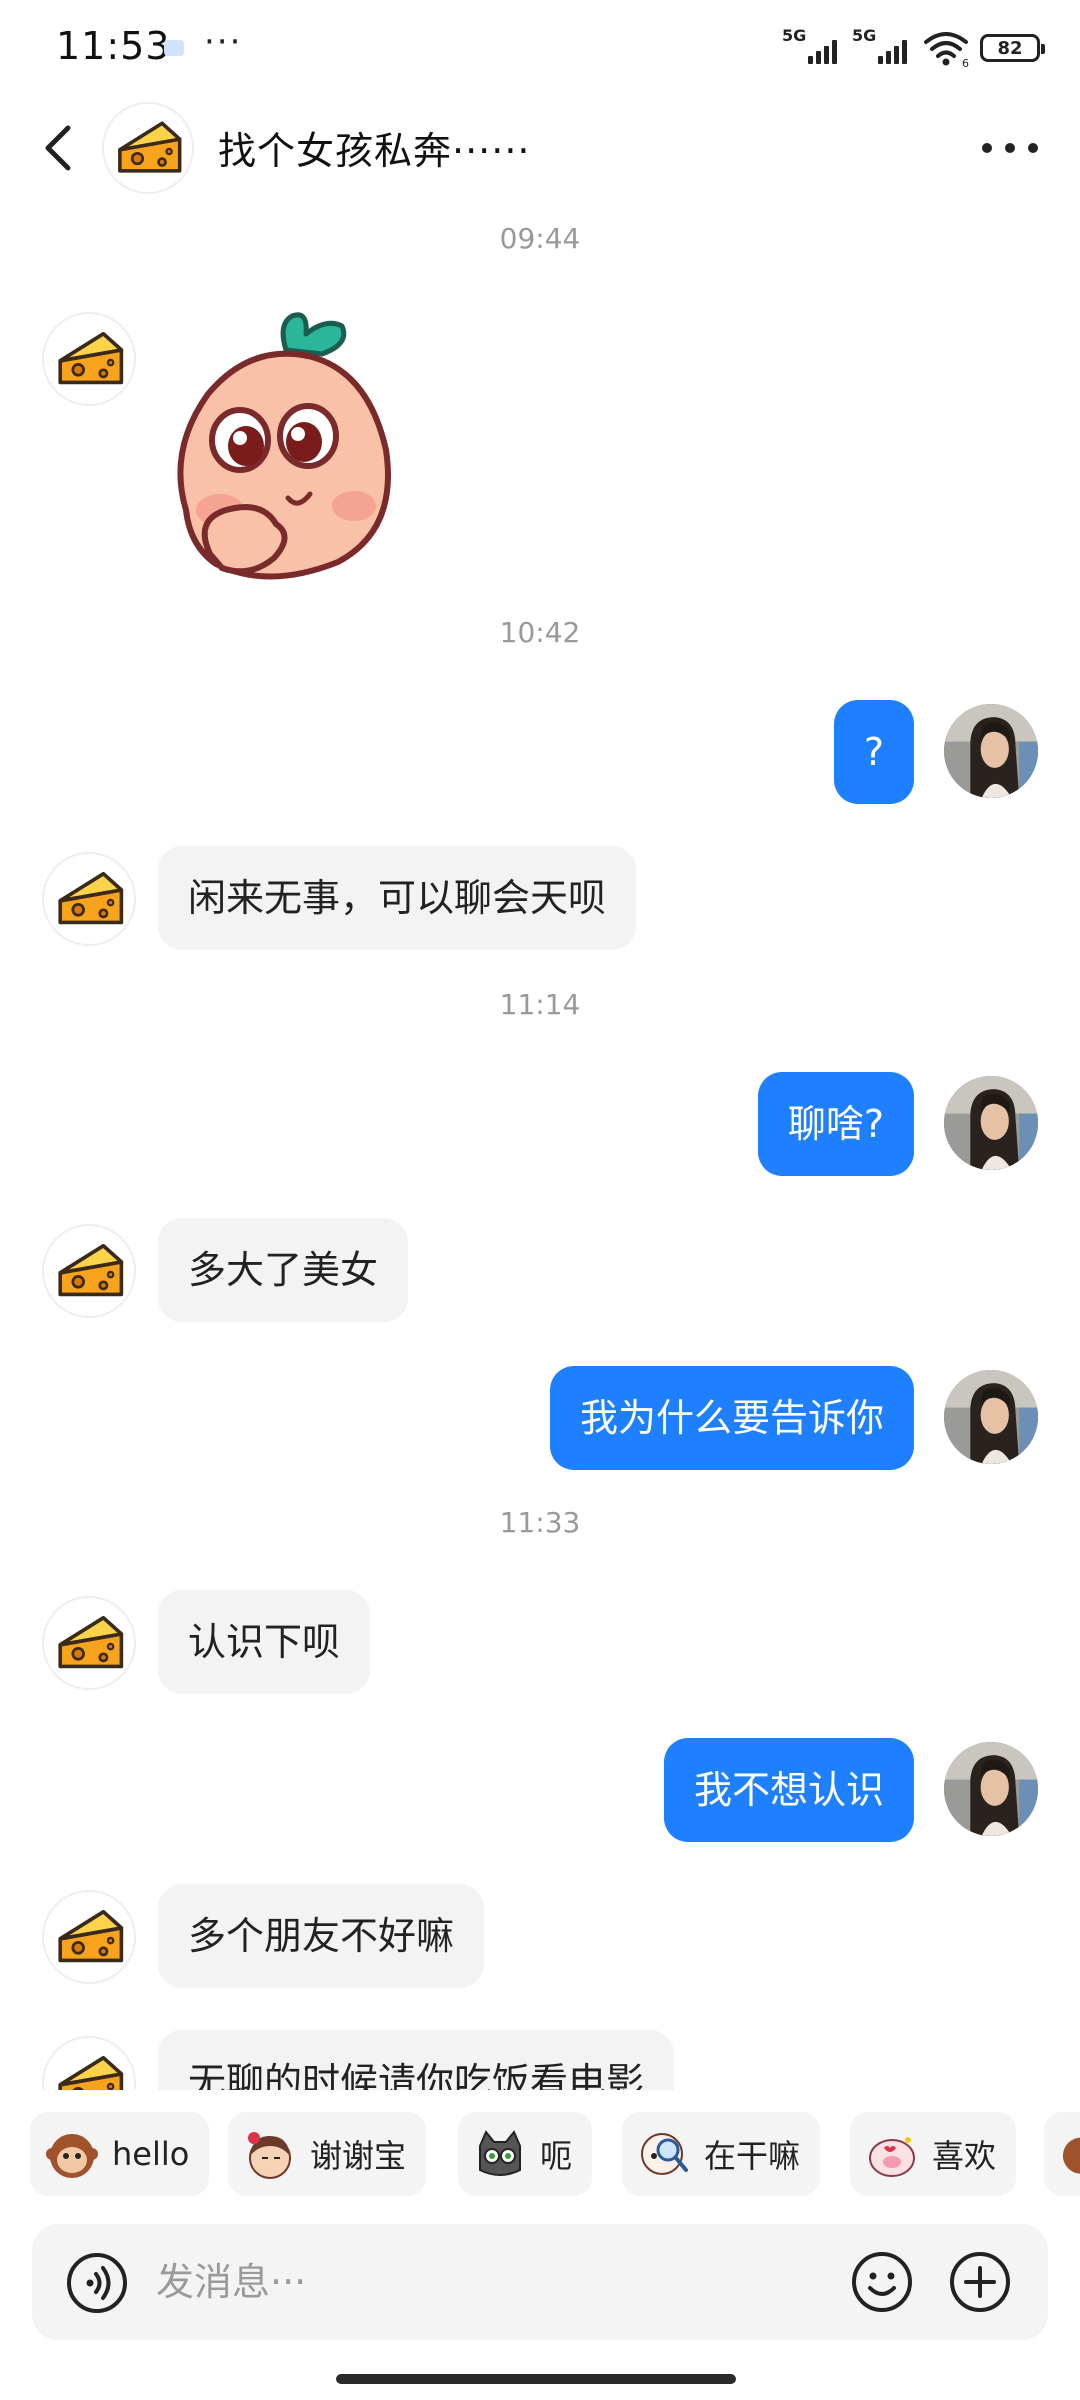 This screenshot has height=2400, width=1080. Describe the element at coordinates (964, 2156) in the screenshot. I see `quick-reply-label: 喜欢` at that location.